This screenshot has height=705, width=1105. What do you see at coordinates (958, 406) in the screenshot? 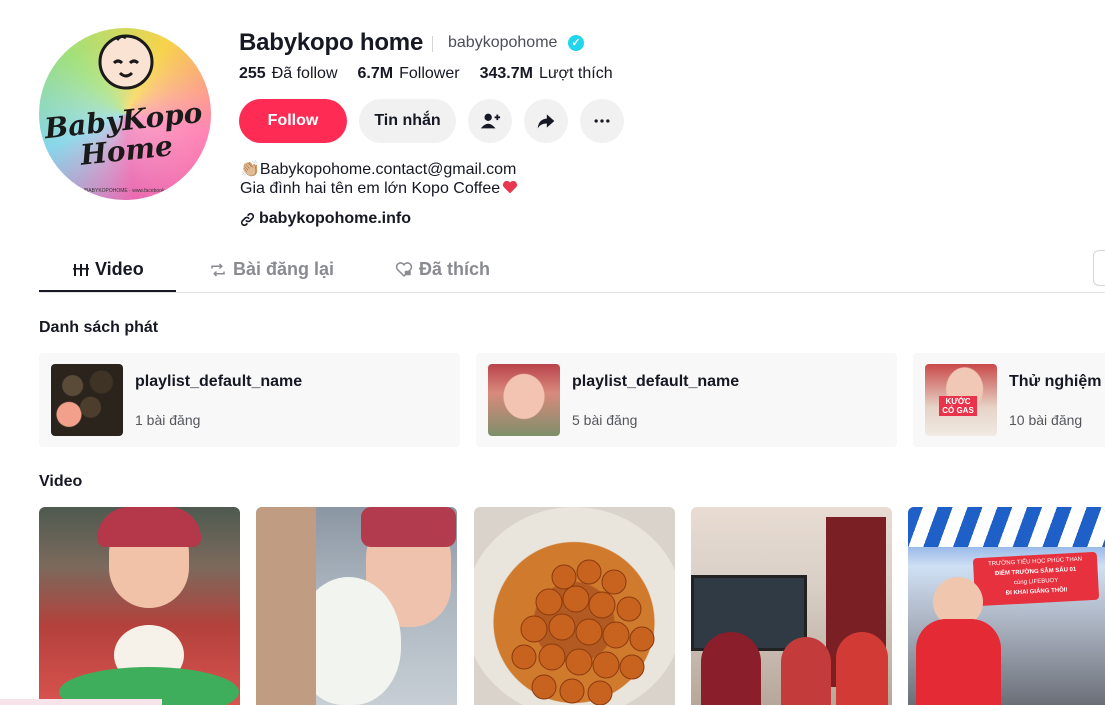
I see `playlist-thumbnail-badge: KƯỚC CÓ GAS` at bounding box center [958, 406].